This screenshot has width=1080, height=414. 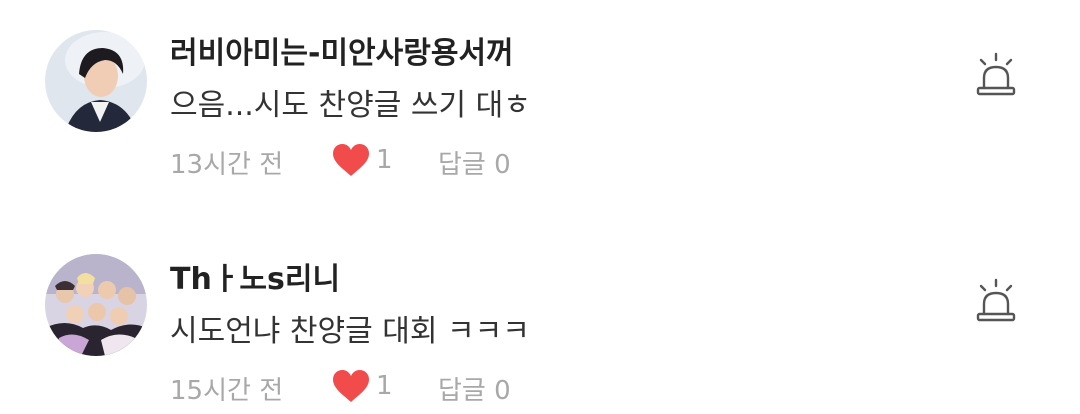 What do you see at coordinates (350, 331) in the screenshot?
I see `comment-text: 시도언냐 찬양글 대회 ㅋㅋㅋ` at bounding box center [350, 331].